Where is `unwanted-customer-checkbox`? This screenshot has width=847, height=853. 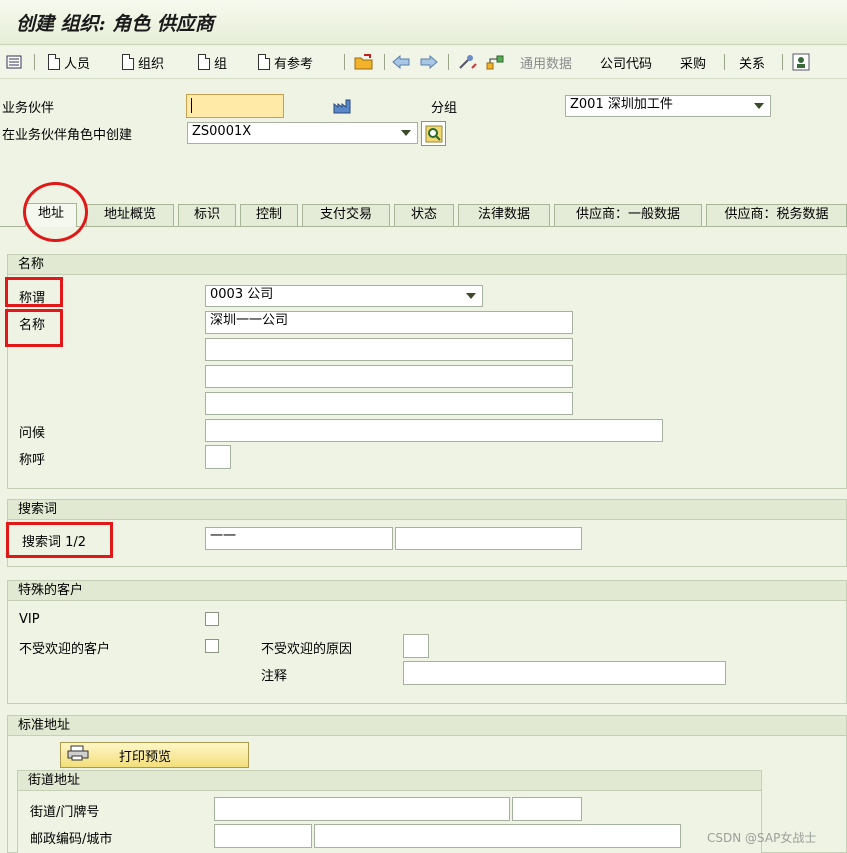 unwanted-customer-checkbox is located at coordinates (212, 646).